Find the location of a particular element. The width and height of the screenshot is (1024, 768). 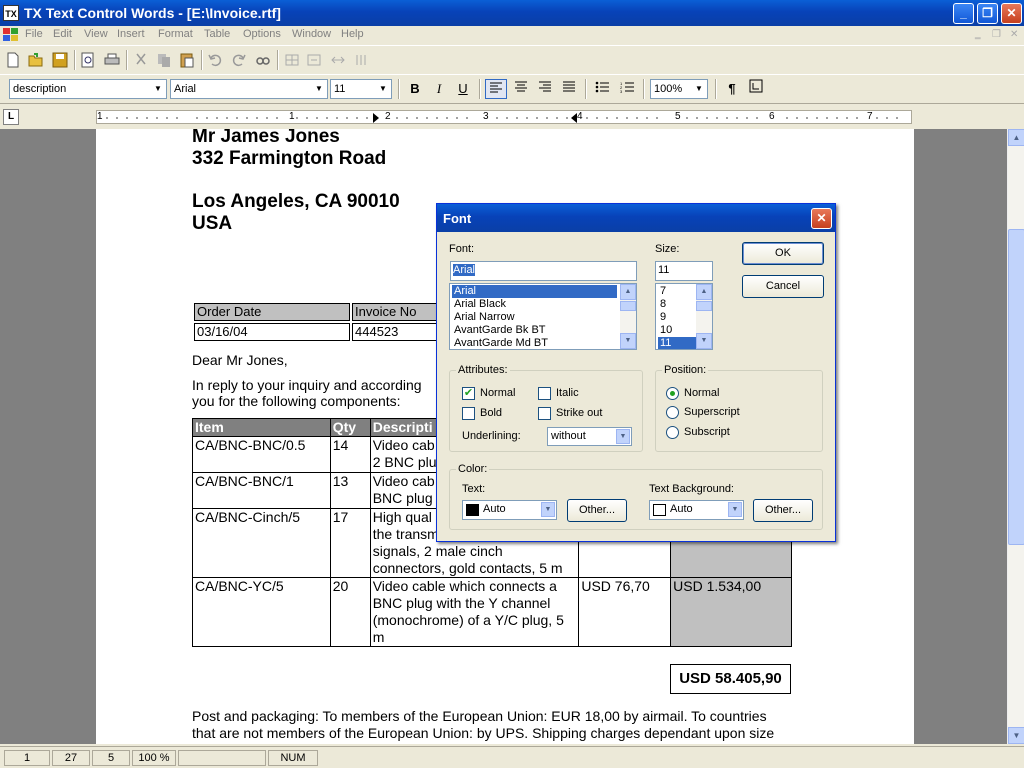

list-item: Arial is located at coordinates (534, 291).